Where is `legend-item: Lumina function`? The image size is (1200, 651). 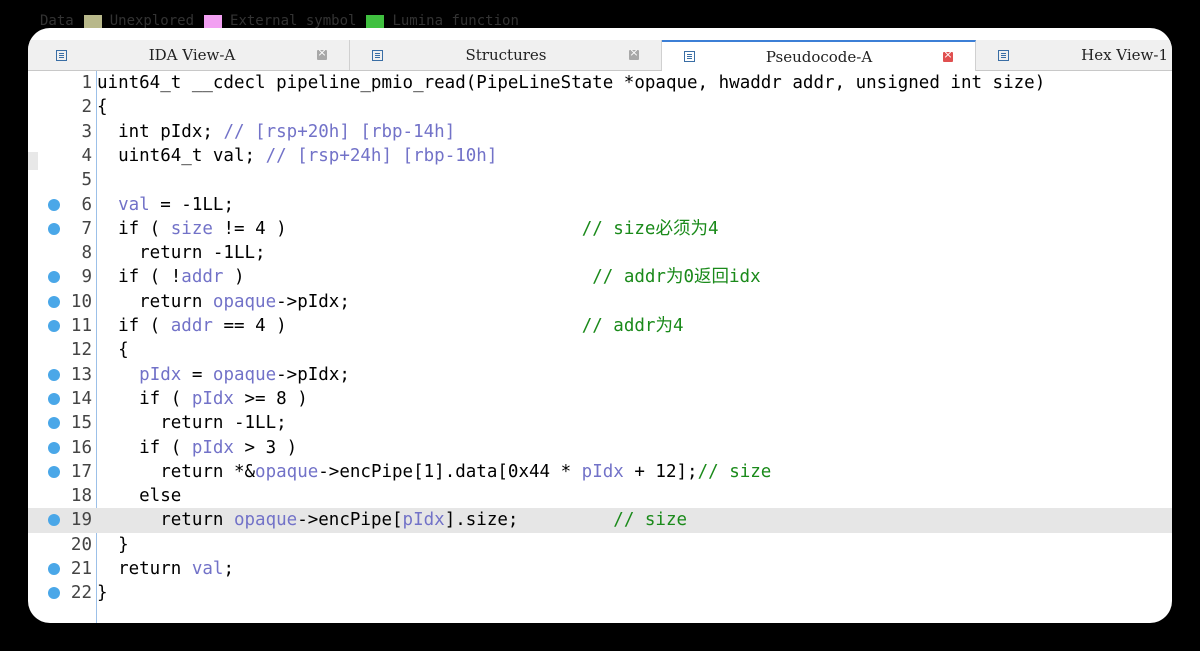
legend-item: Lumina function is located at coordinates (442, 21).